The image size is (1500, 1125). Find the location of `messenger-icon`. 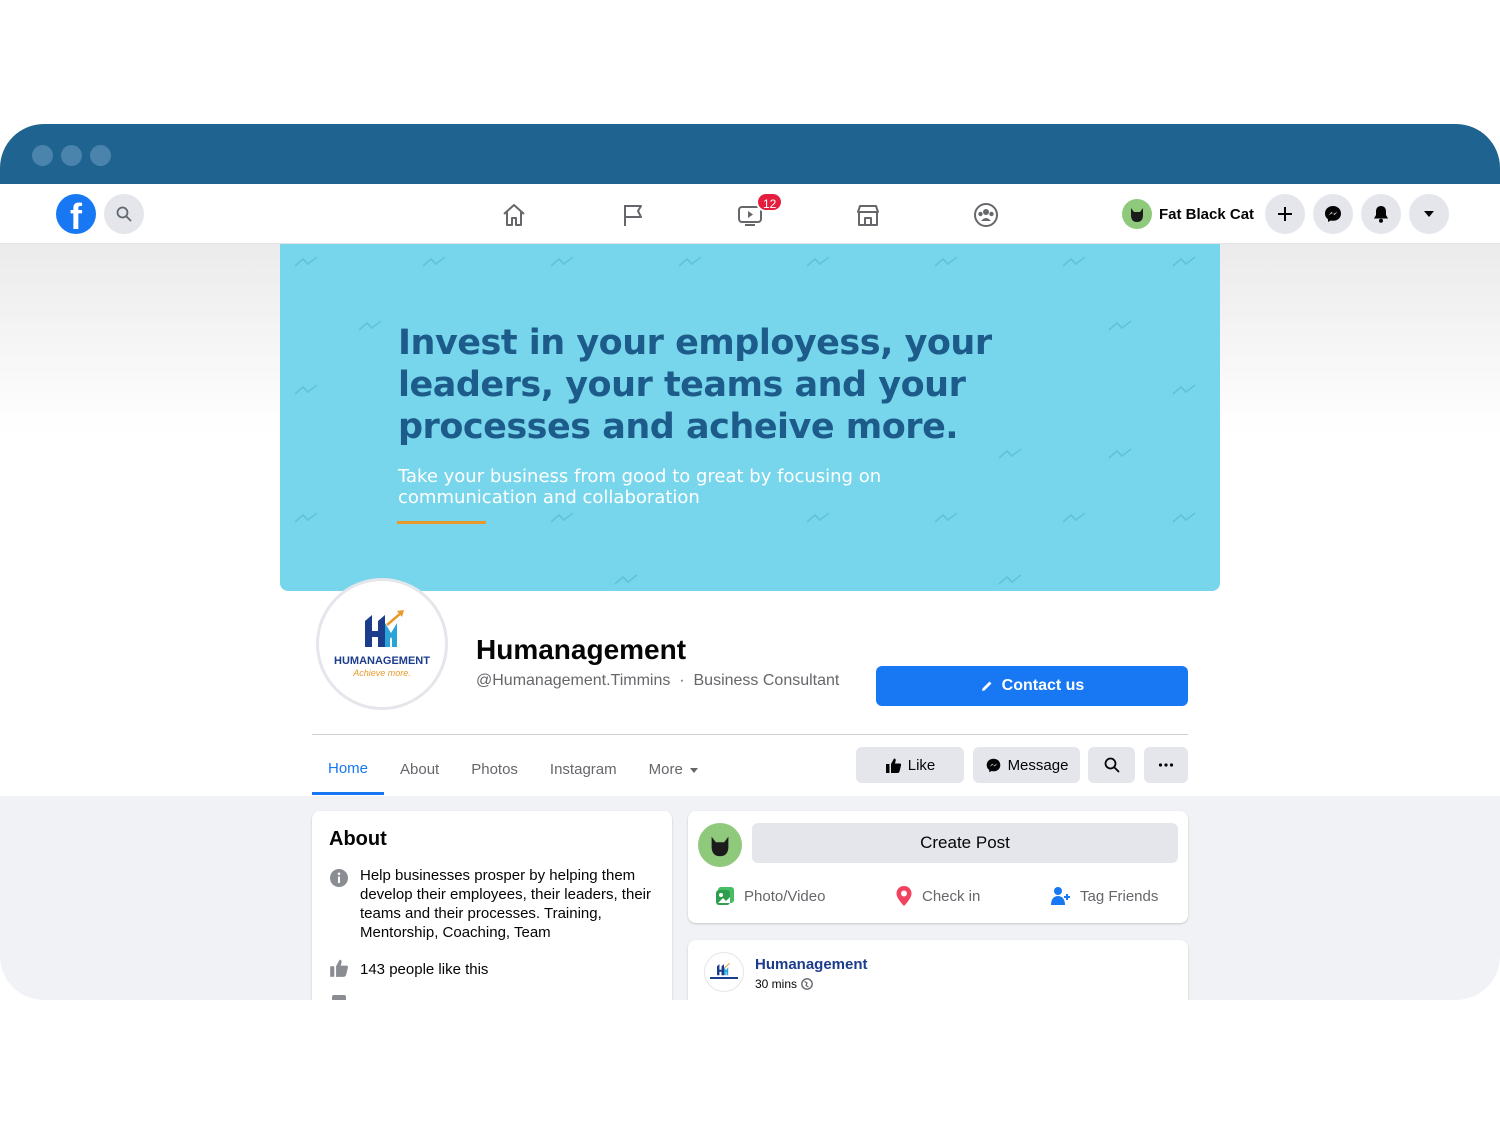

messenger-icon is located at coordinates (993, 765).